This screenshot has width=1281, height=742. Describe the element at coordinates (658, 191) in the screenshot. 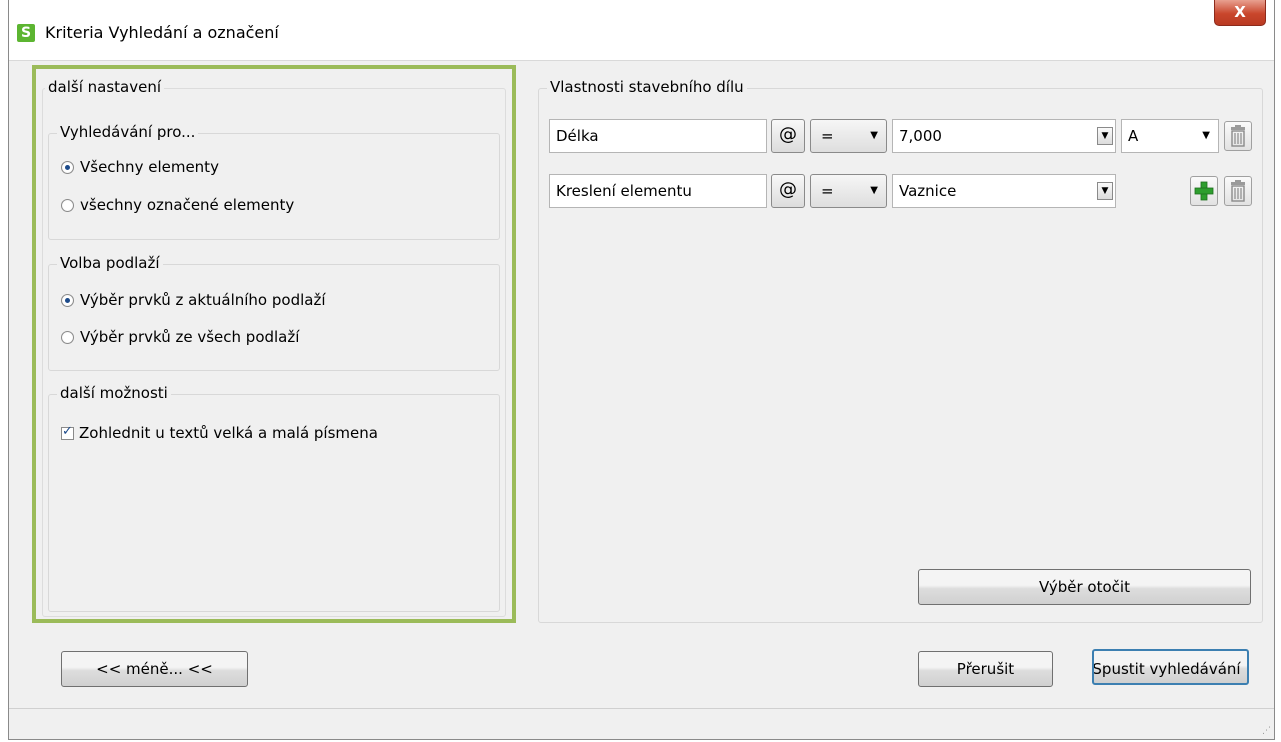

I see `property-field-2: Kreslení elementu` at that location.